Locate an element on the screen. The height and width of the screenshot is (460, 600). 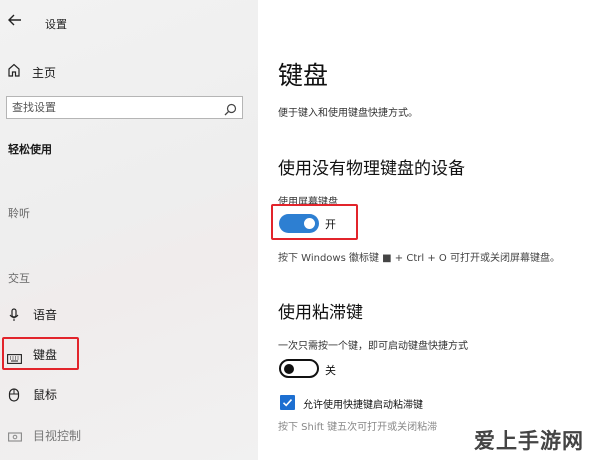
sticky-keys-toggle-state: 关 is located at coordinates (330, 370).